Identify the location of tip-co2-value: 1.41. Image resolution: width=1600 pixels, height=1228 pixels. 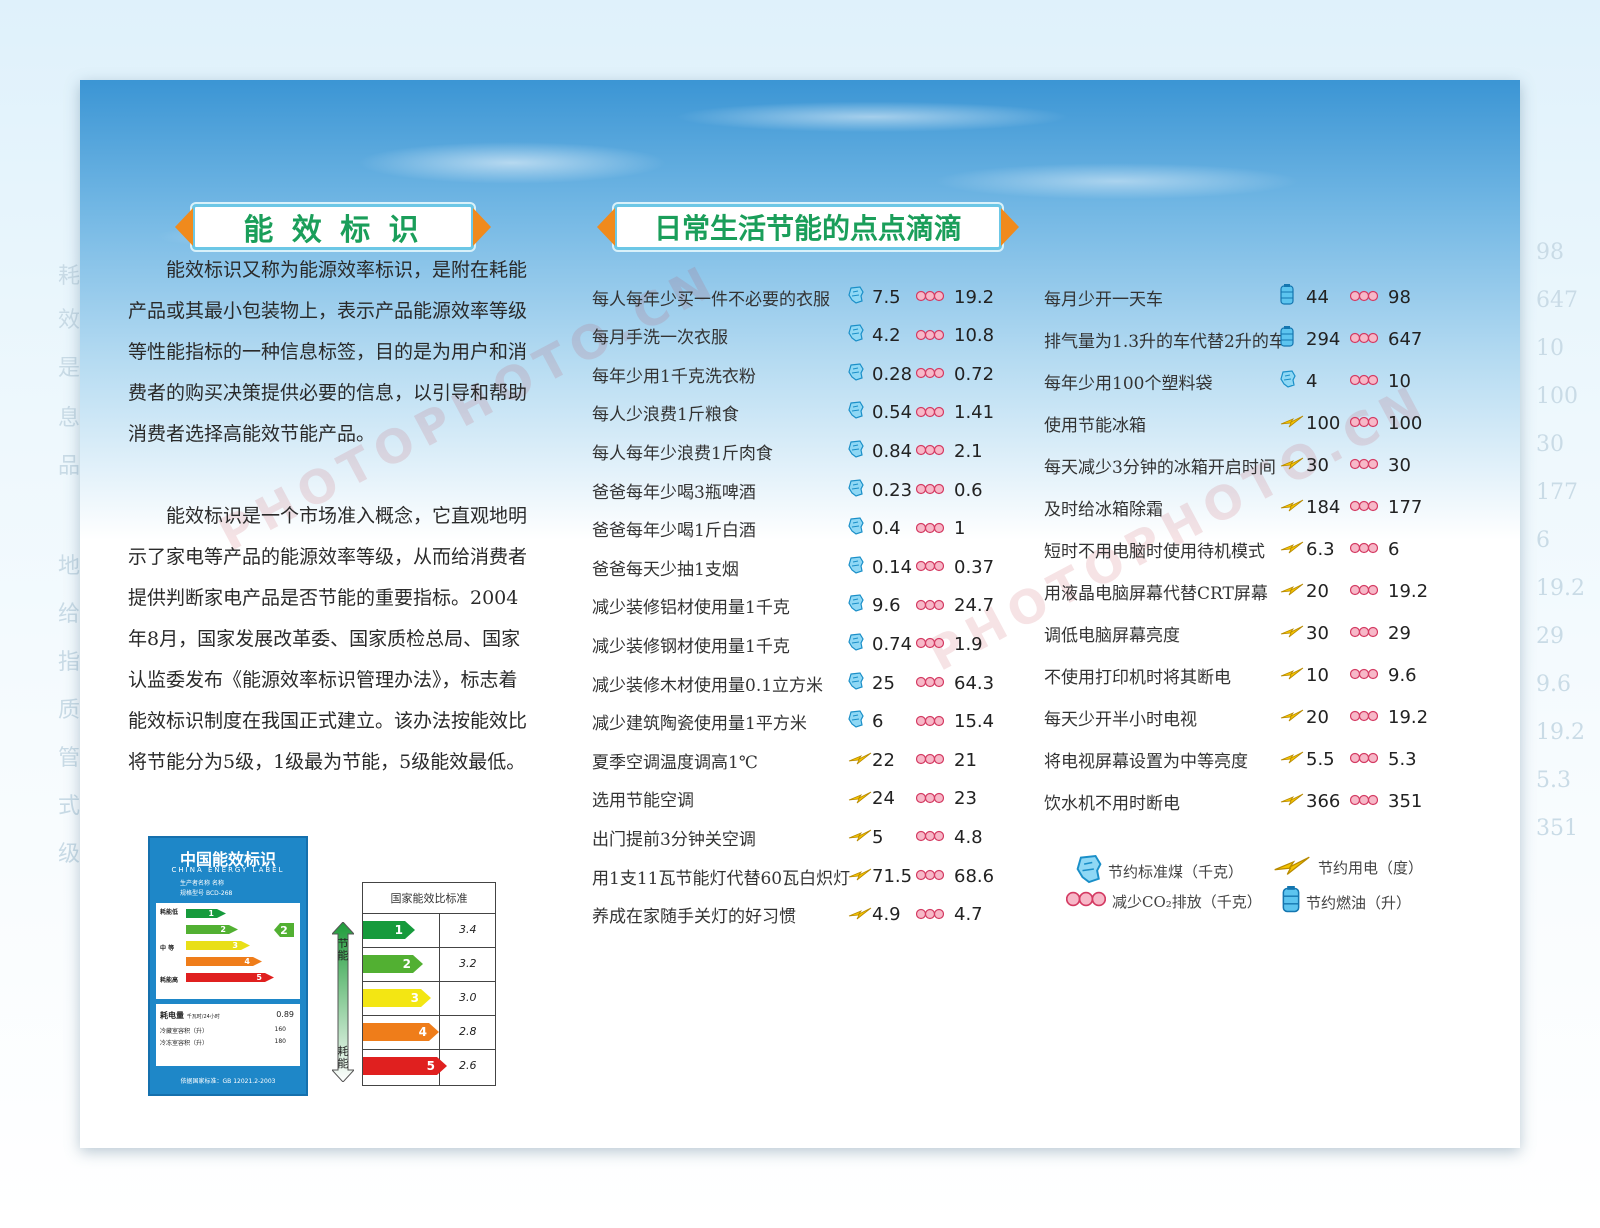
(974, 413).